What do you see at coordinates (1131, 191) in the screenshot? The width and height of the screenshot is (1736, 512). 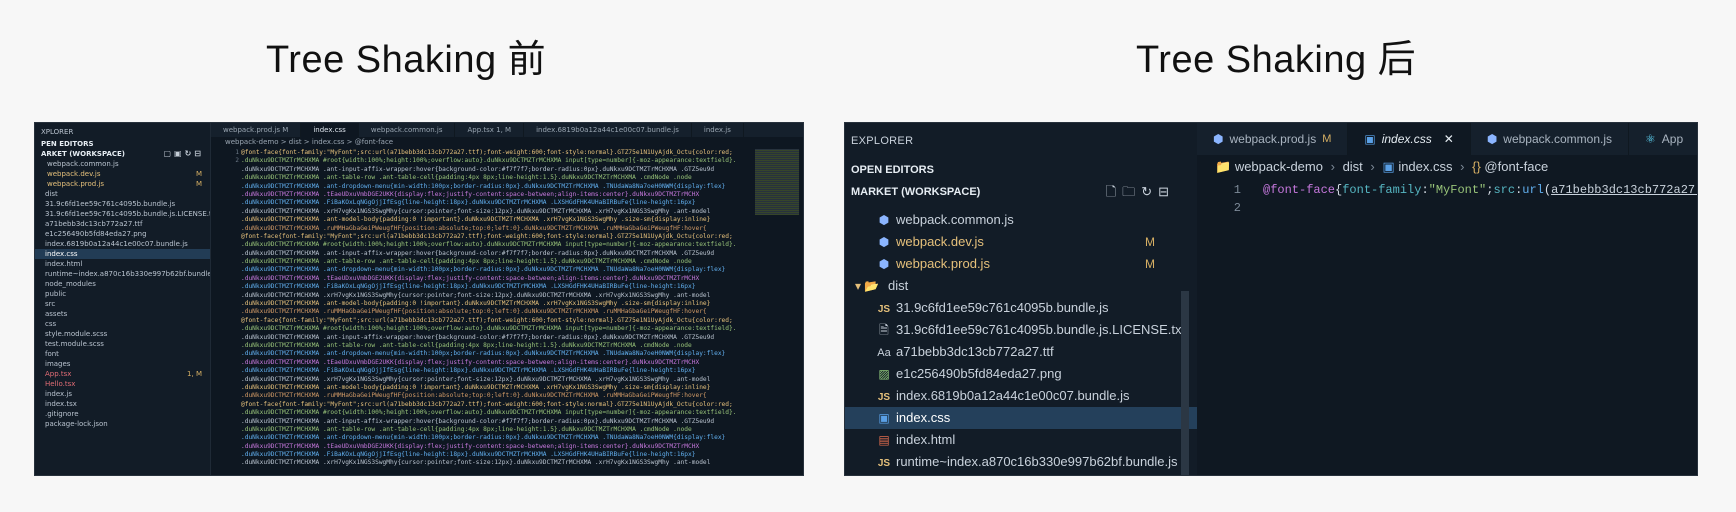 I see `new-folder-icon: 🗀` at bounding box center [1131, 191].